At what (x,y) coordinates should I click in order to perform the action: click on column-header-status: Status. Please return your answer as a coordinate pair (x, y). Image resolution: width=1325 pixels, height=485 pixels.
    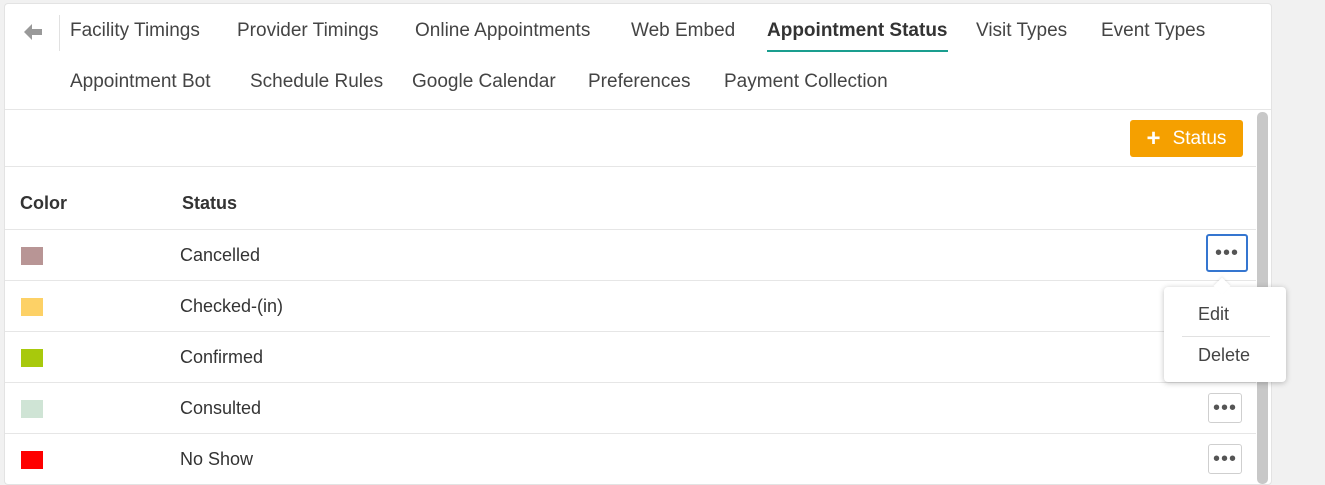
    Looking at the image, I should click on (210, 203).